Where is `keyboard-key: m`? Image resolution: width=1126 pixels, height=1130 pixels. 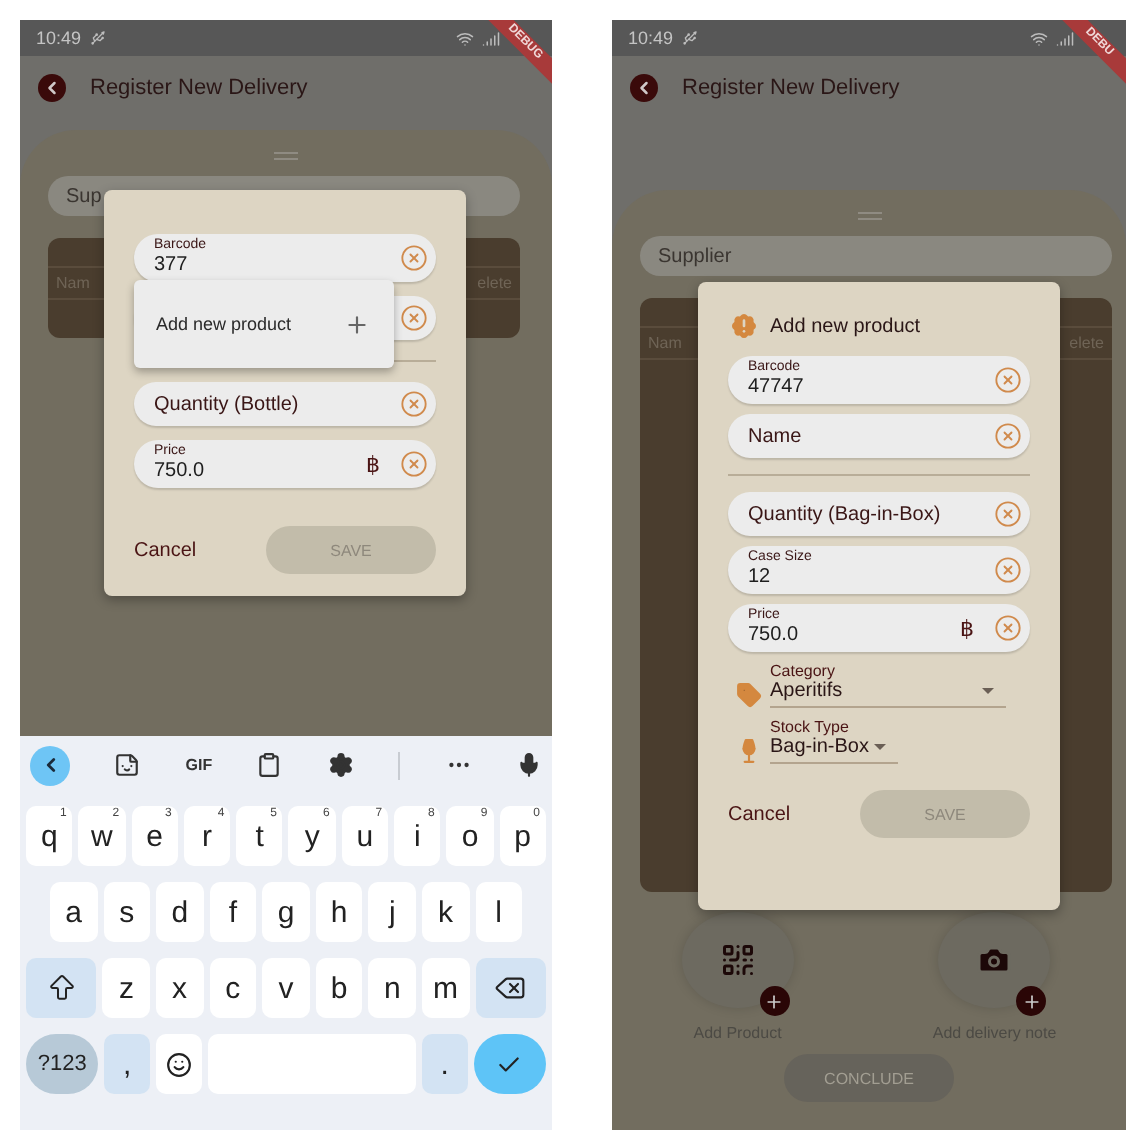 keyboard-key: m is located at coordinates (445, 988).